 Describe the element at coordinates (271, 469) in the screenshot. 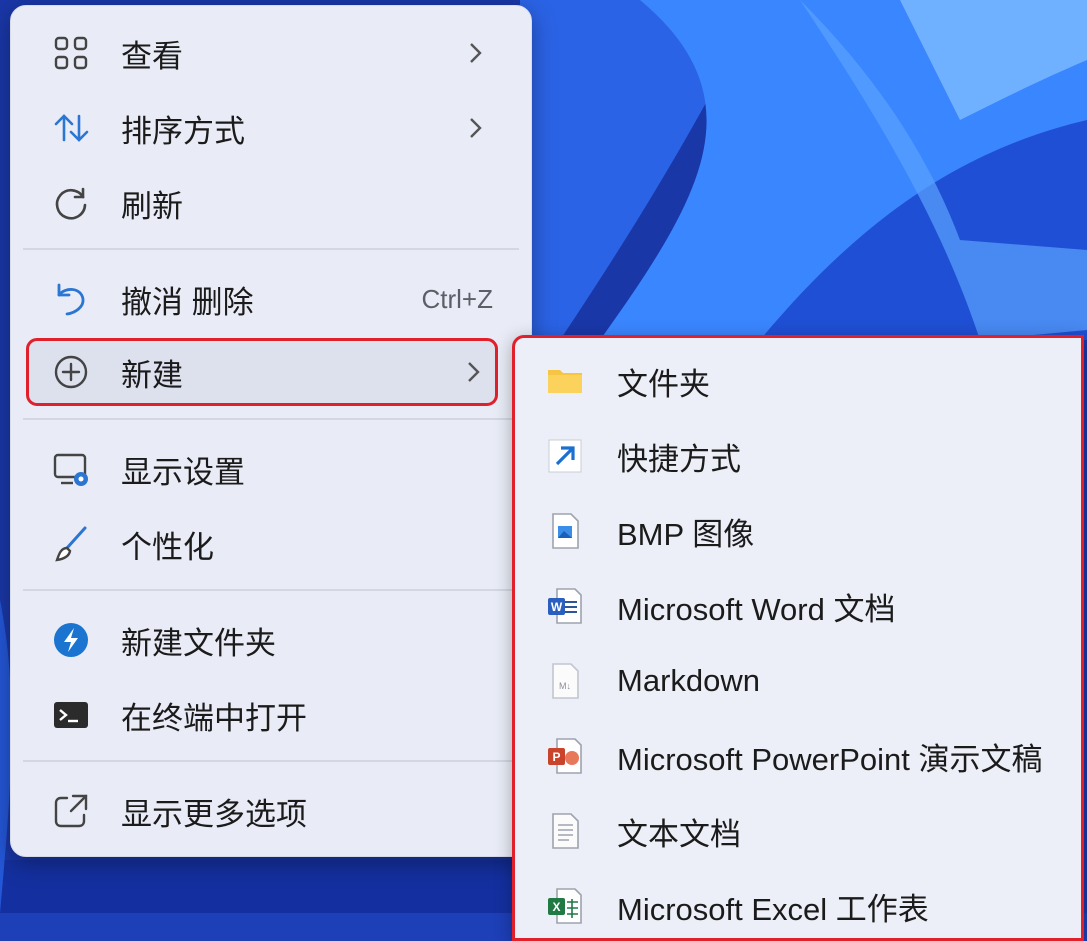

I see `menu-item-display-settings: 显示设置` at that location.